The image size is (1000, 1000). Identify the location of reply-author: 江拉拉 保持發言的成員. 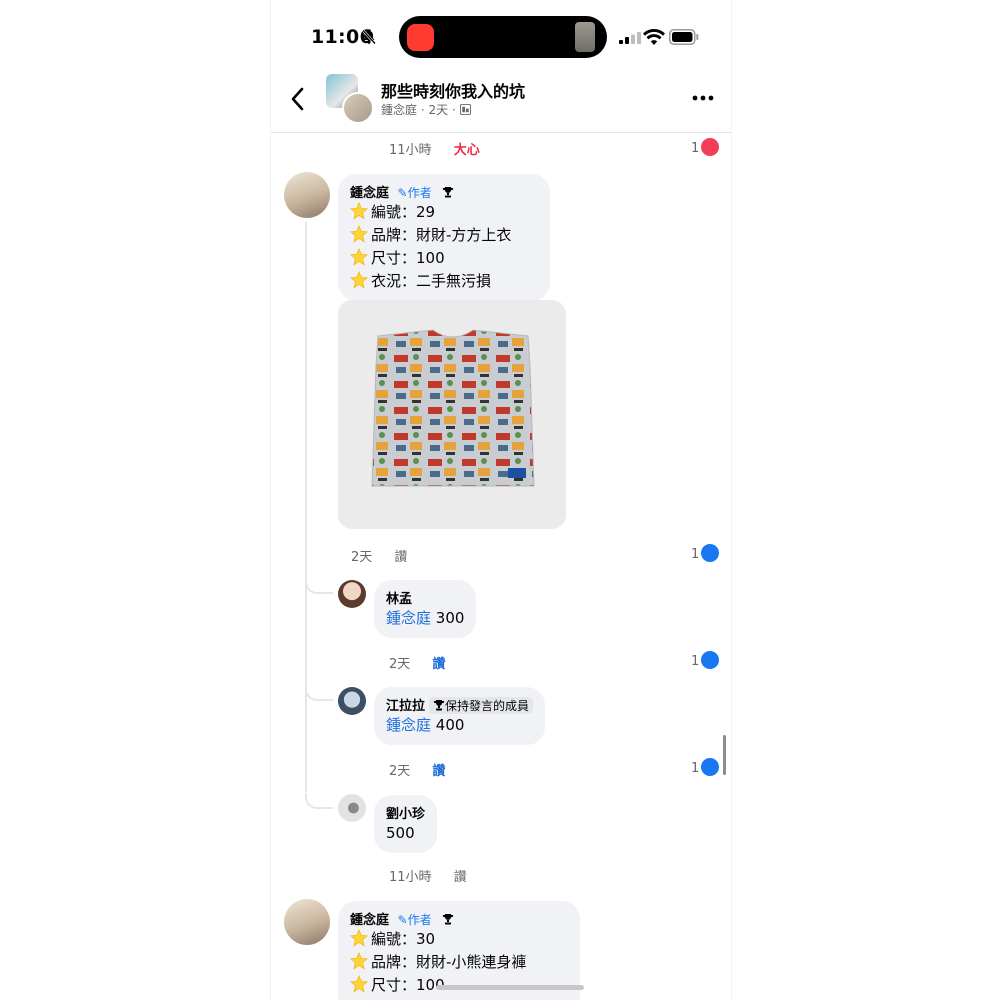
(460, 704).